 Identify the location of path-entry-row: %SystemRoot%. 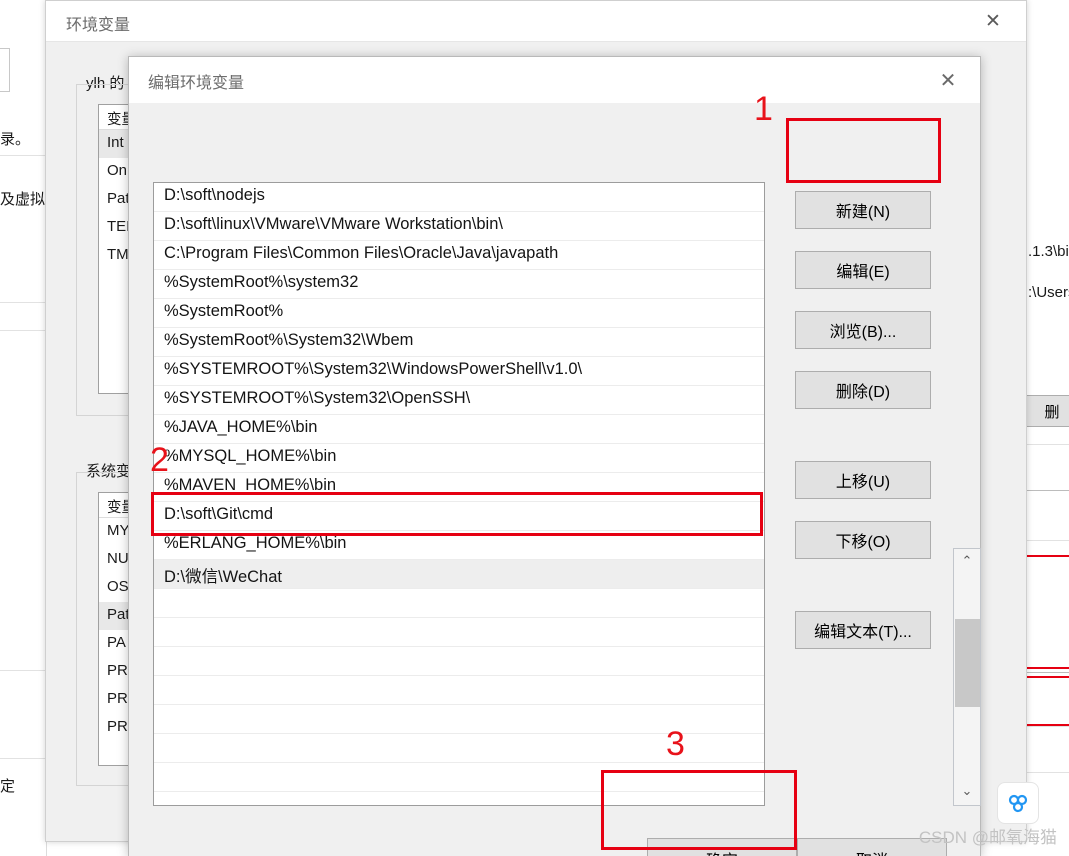
(459, 313).